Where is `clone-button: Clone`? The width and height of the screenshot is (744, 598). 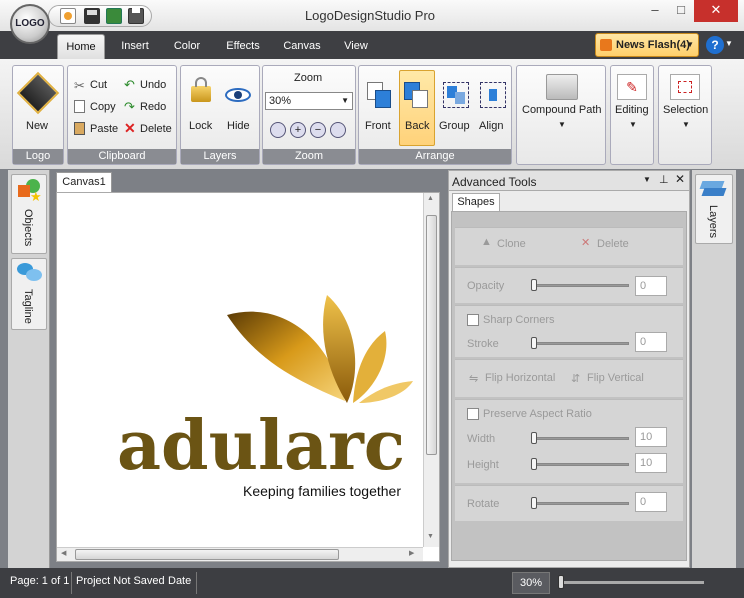 clone-button: Clone is located at coordinates (511, 244).